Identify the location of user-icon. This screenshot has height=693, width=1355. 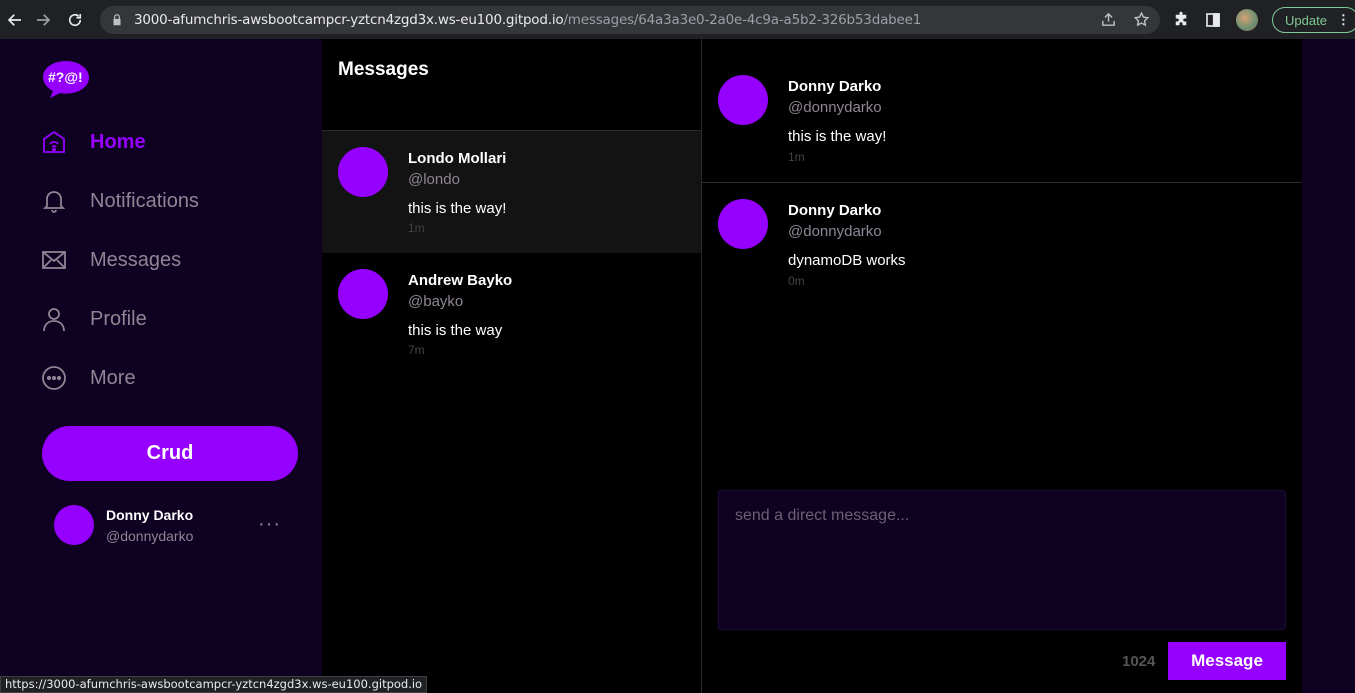
(54, 319).